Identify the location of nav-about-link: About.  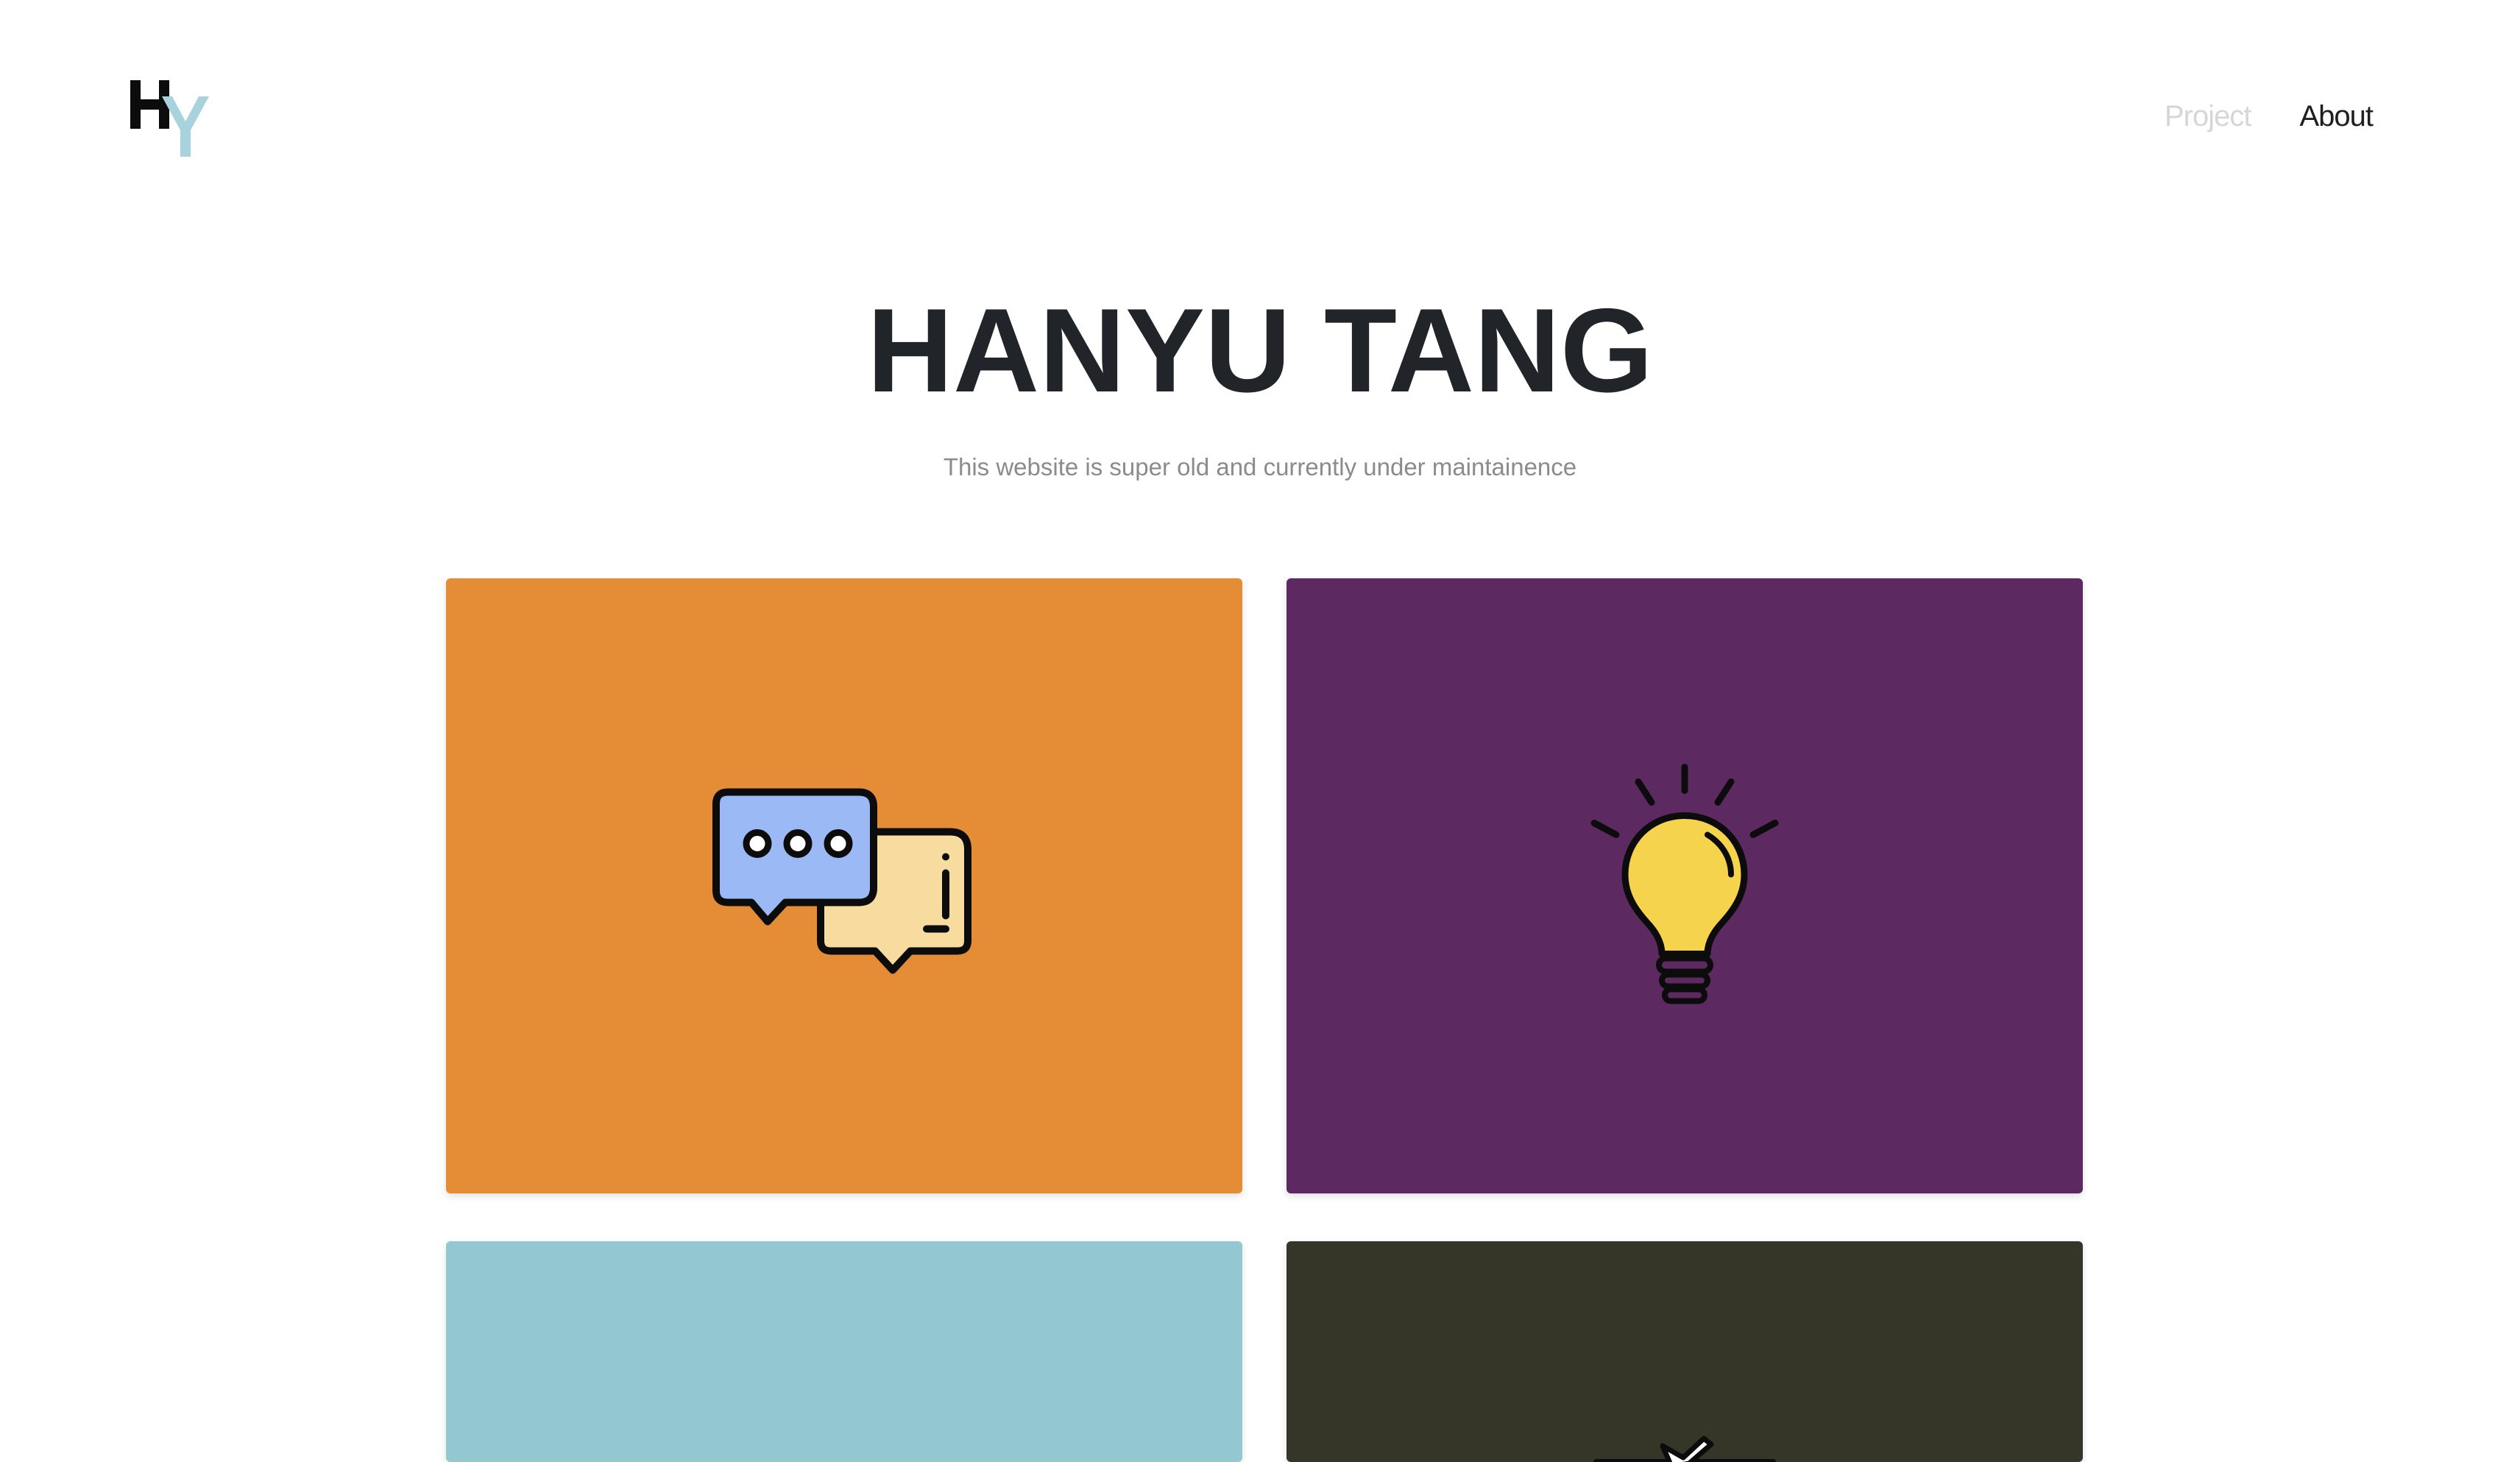
(2337, 116).